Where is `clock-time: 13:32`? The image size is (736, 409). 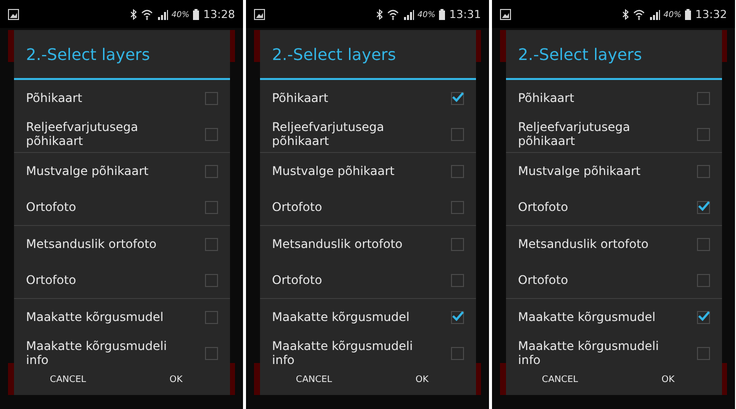 clock-time: 13:32 is located at coordinates (711, 14).